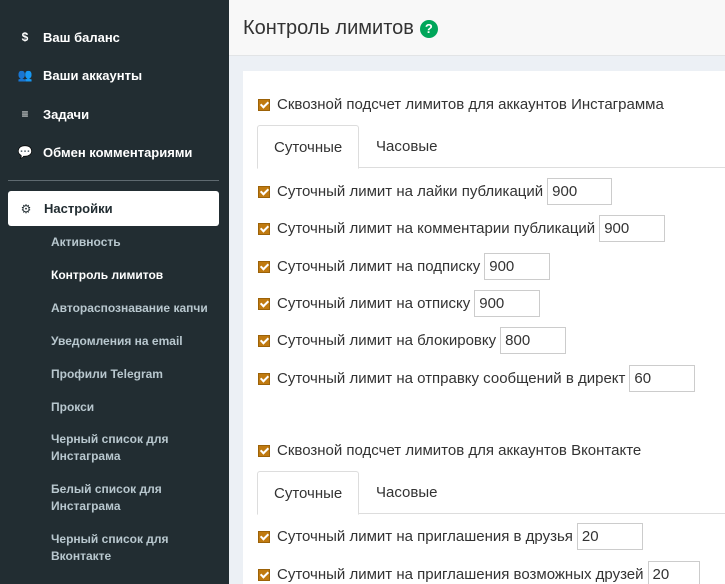 This screenshot has width=725, height=584. What do you see at coordinates (374, 303) in the screenshot?
I see `limit-label: Суточный лимит на отписку` at bounding box center [374, 303].